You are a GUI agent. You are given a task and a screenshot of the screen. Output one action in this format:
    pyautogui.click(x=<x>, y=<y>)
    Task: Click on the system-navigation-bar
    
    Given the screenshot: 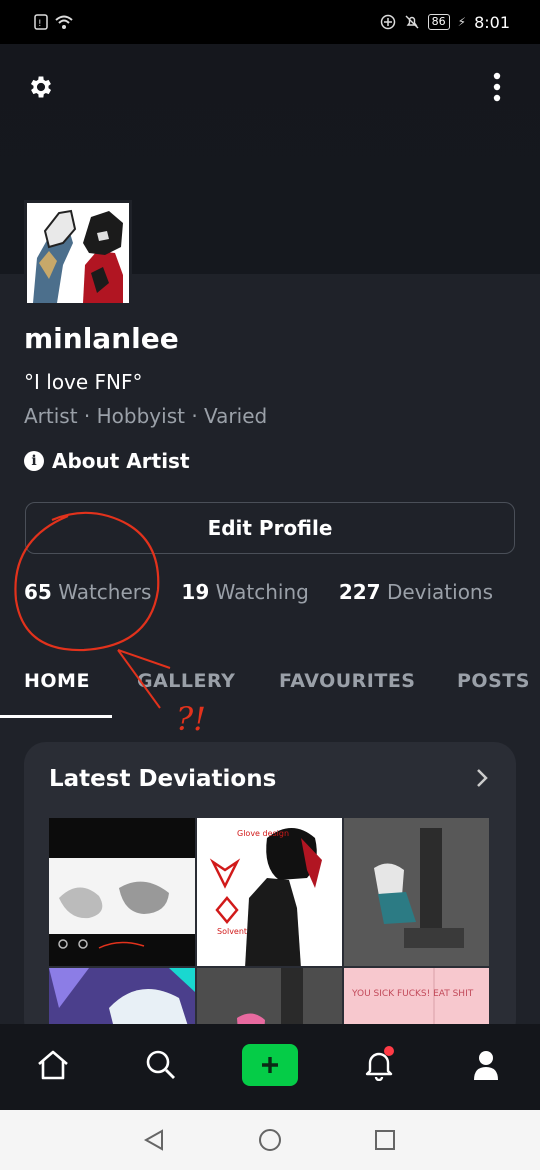 What is the action you would take?
    pyautogui.click(x=270, y=1140)
    